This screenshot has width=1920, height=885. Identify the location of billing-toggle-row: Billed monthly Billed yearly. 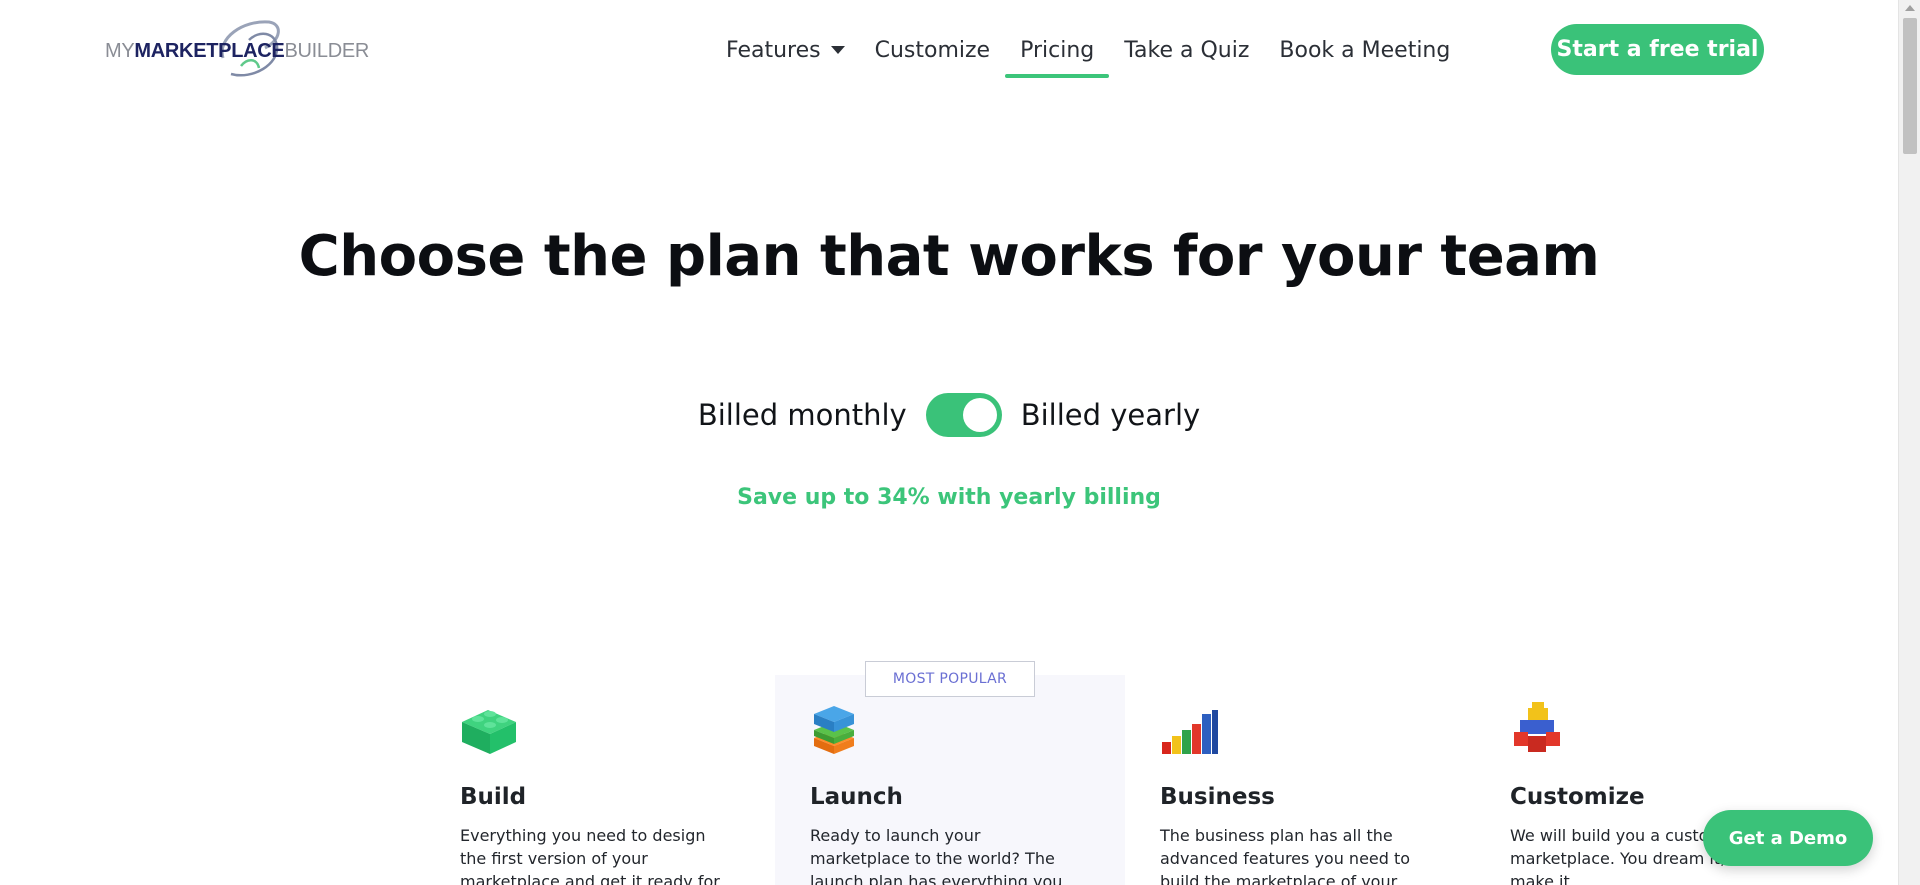
(949, 415).